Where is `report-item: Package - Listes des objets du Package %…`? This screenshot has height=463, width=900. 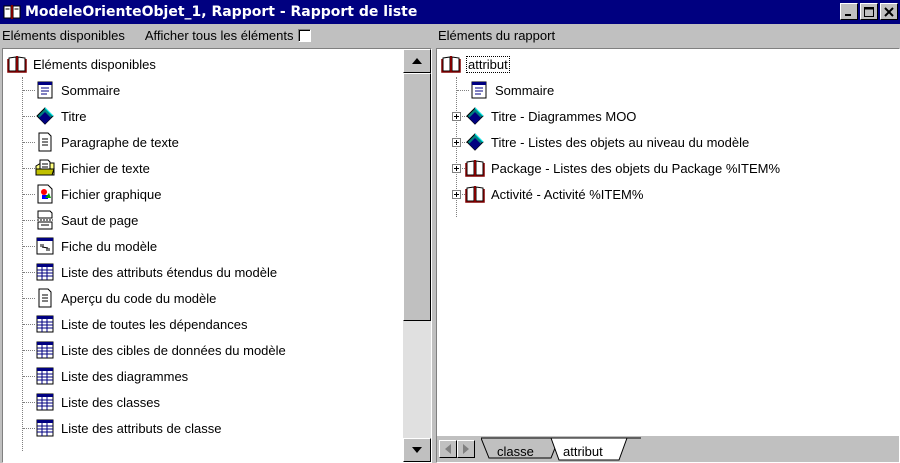
report-item: Package - Listes des objets du Package %… is located at coordinates (616, 168).